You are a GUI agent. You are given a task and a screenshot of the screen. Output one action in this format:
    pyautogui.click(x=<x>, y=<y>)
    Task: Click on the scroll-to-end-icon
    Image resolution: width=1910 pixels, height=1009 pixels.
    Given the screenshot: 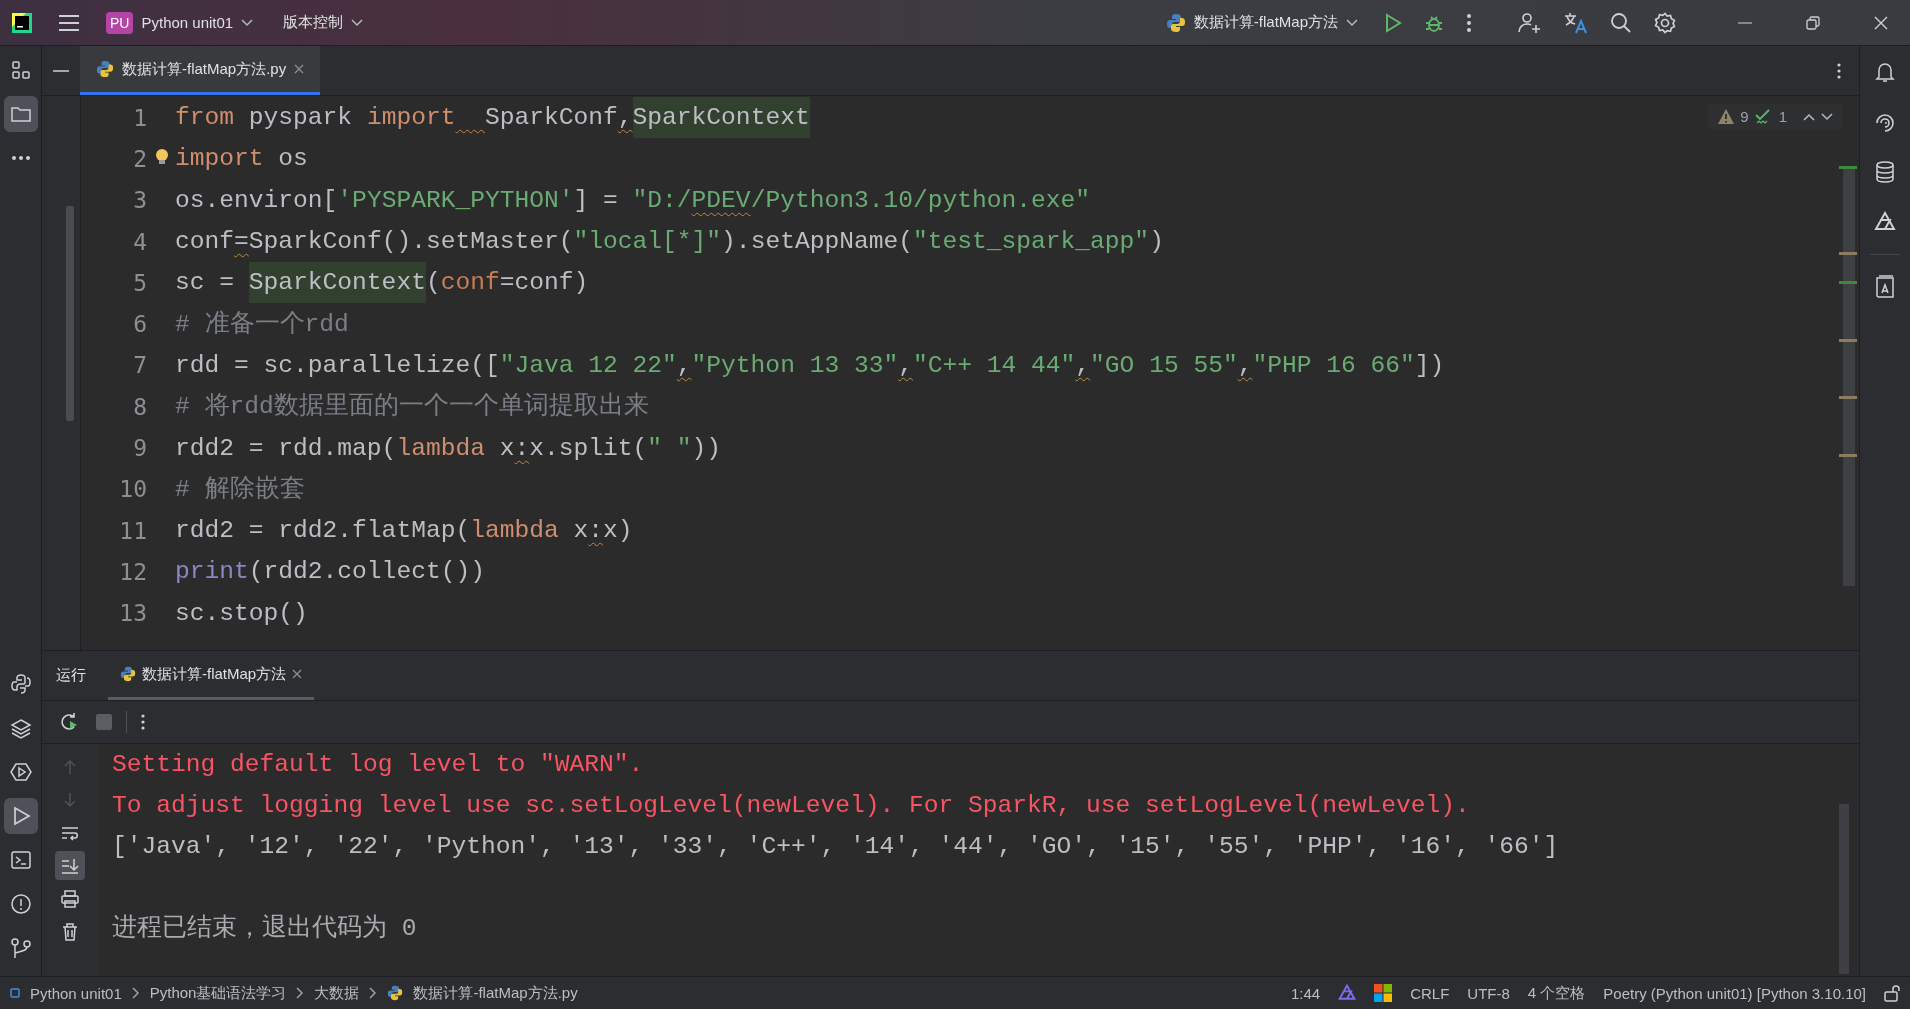 What is the action you would take?
    pyautogui.click(x=70, y=865)
    